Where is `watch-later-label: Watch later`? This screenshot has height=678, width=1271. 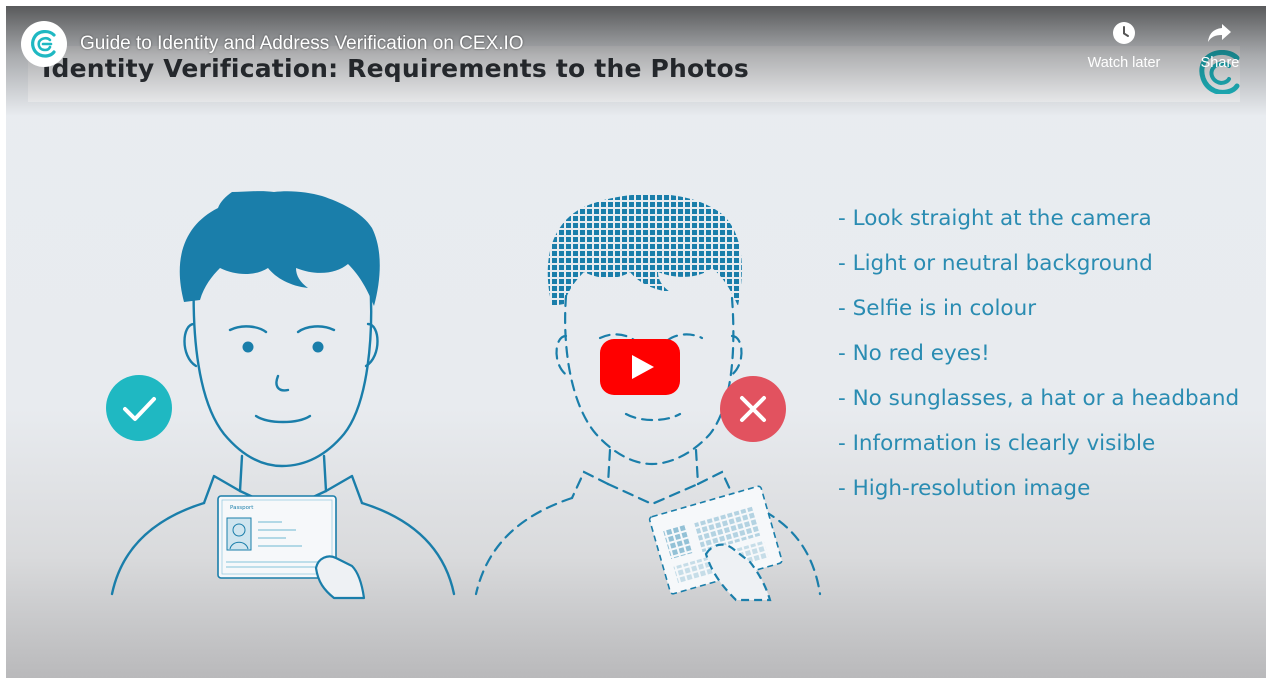
watch-later-label: Watch later is located at coordinates (1124, 63).